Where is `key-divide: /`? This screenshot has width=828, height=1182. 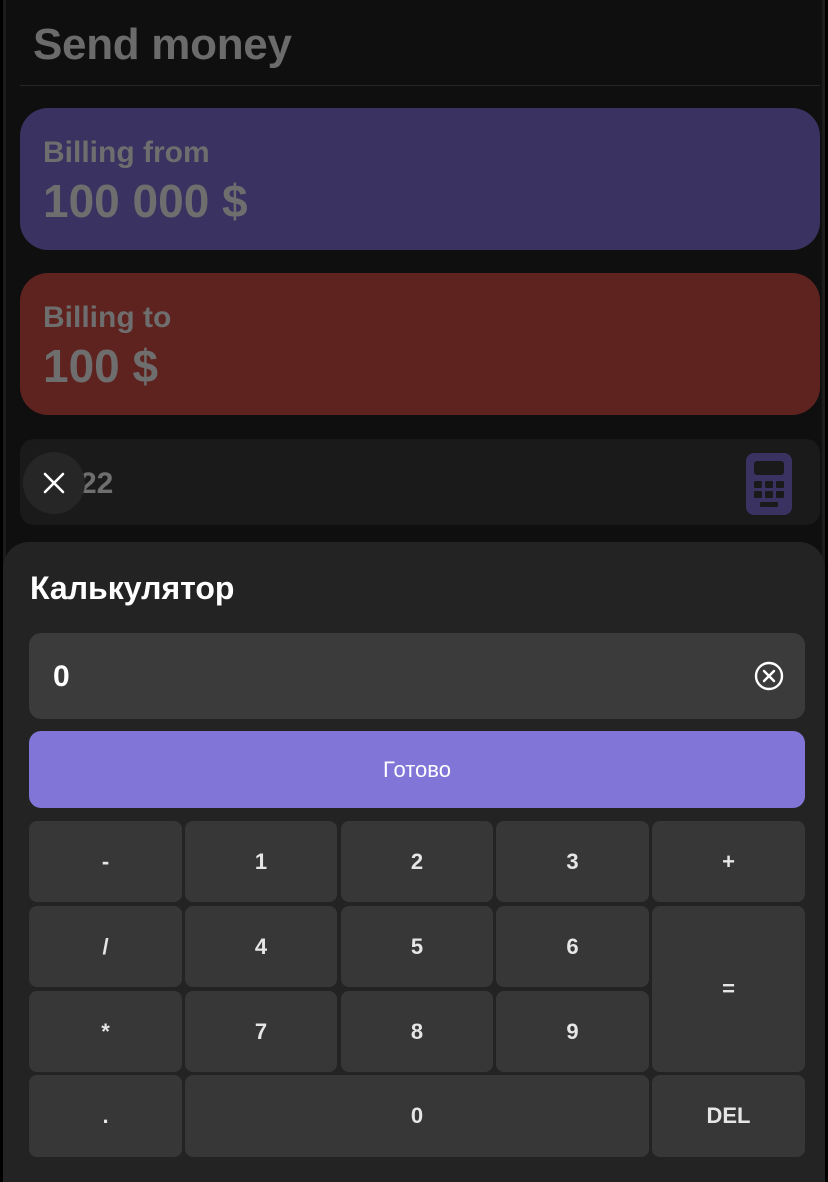
key-divide: / is located at coordinates (105, 946).